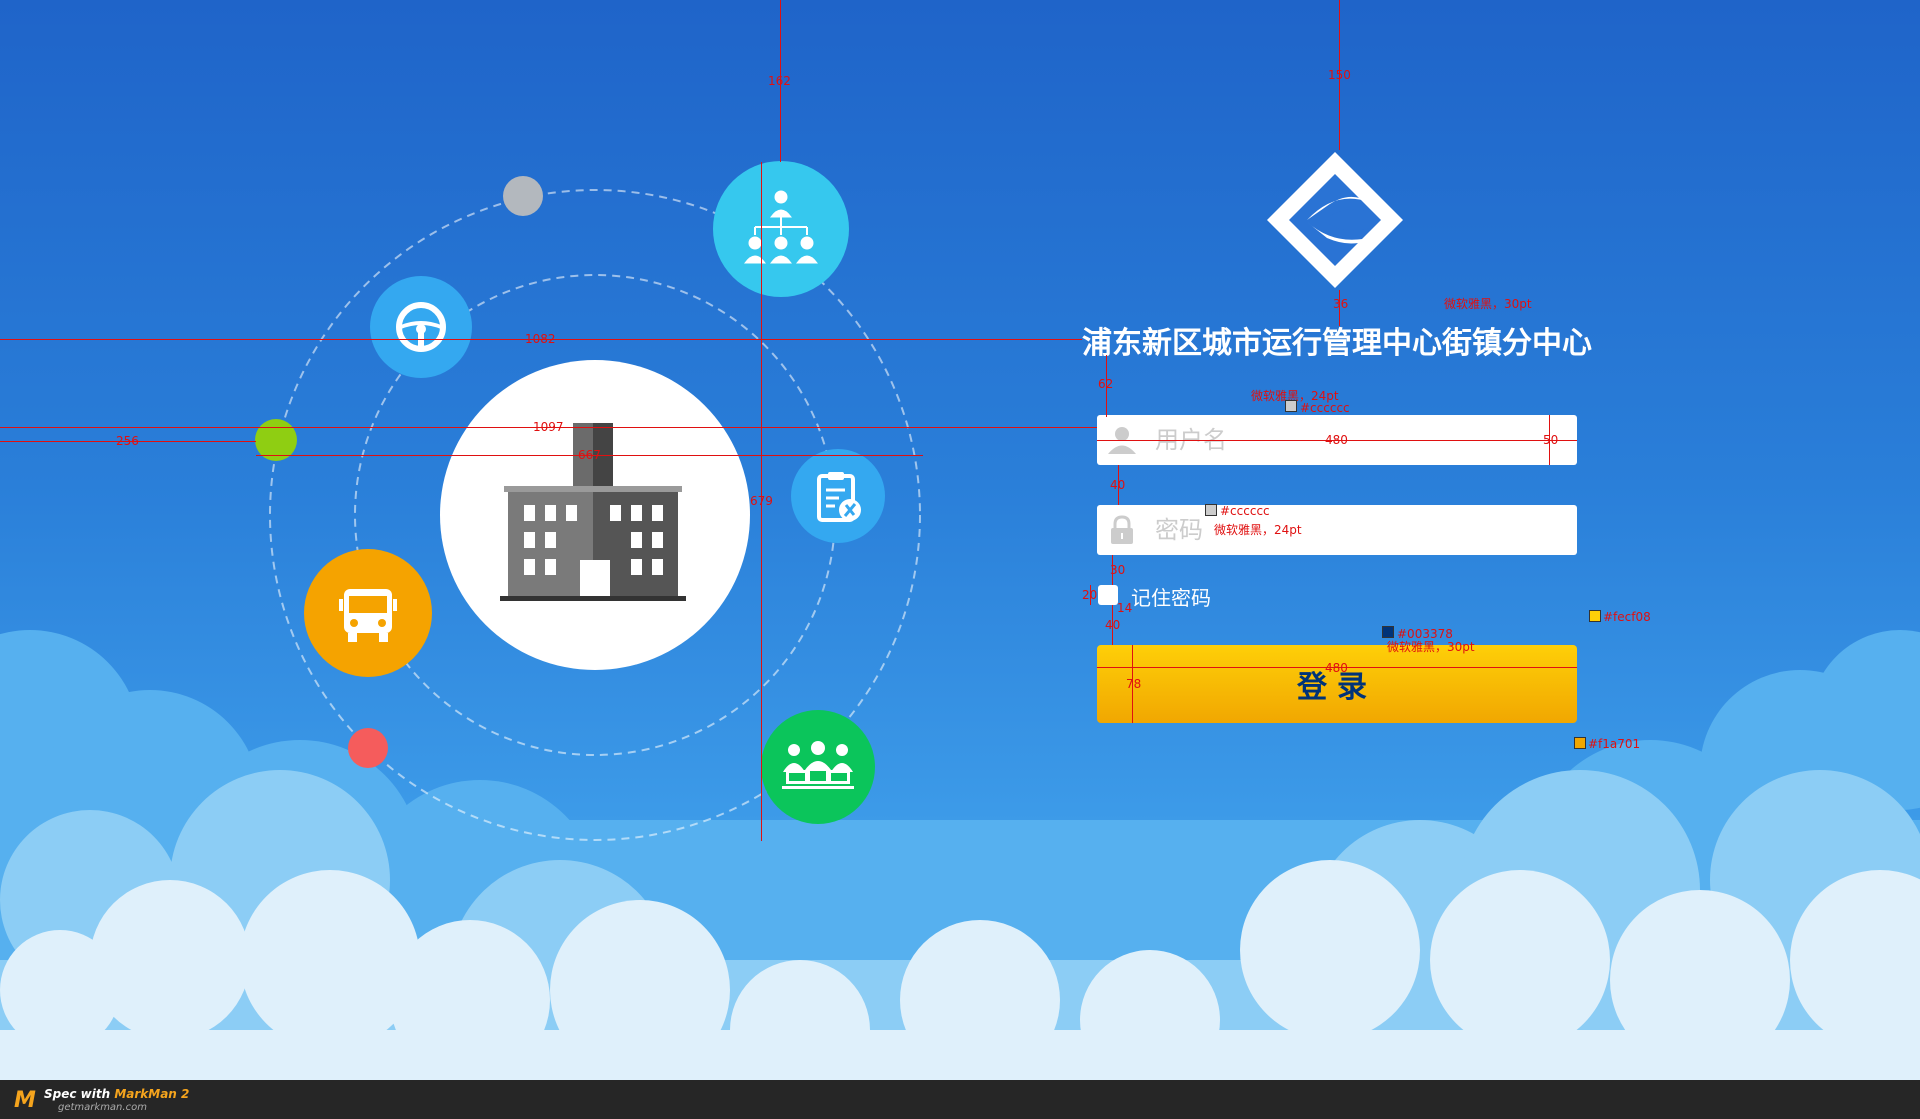  I want to click on spec-note: #fecf08, so click(1627, 617).